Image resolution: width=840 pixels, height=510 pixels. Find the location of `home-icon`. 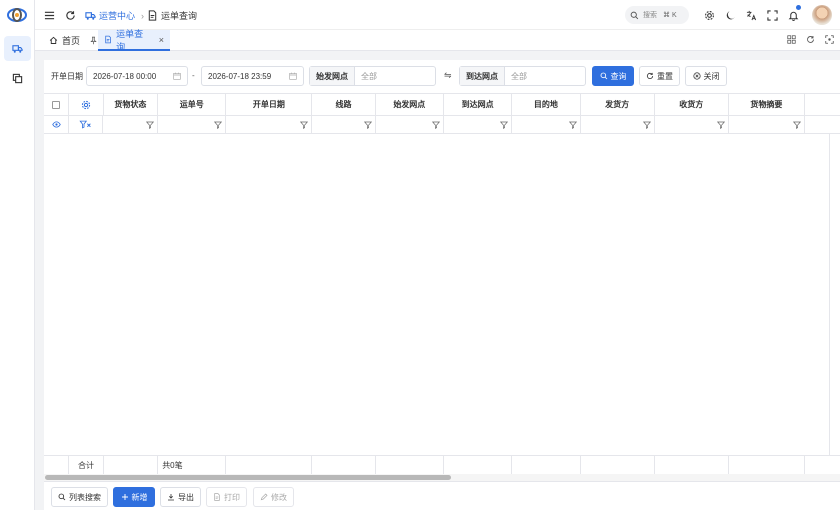

home-icon is located at coordinates (53, 40).